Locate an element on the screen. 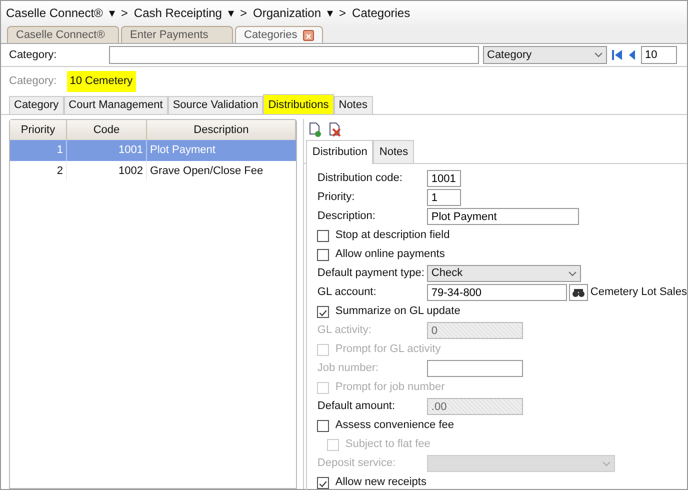 Image resolution: width=688 pixels, height=490 pixels. tab: Source Validation is located at coordinates (216, 105).